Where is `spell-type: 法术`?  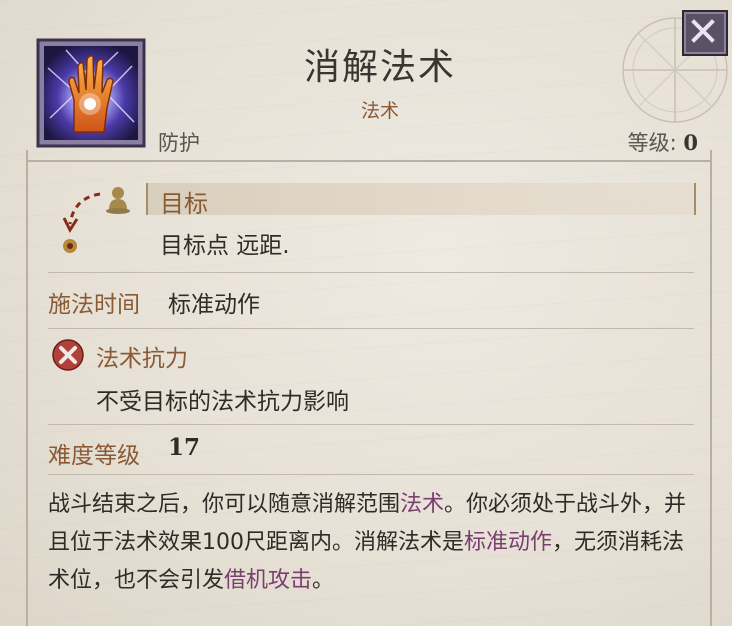 spell-type: 法术 is located at coordinates (379, 111).